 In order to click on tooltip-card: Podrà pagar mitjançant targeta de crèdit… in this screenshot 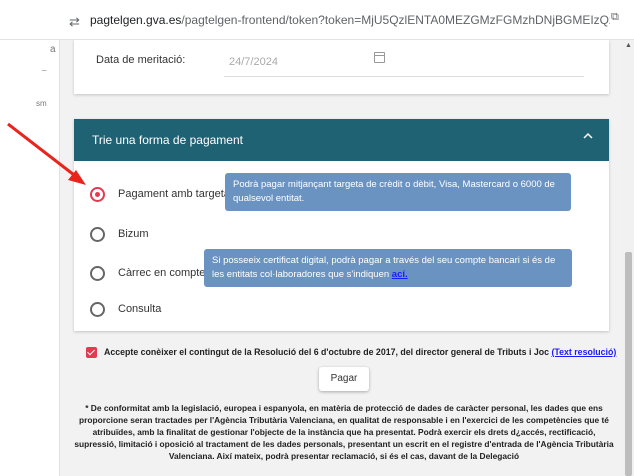, I will do `click(398, 192)`.